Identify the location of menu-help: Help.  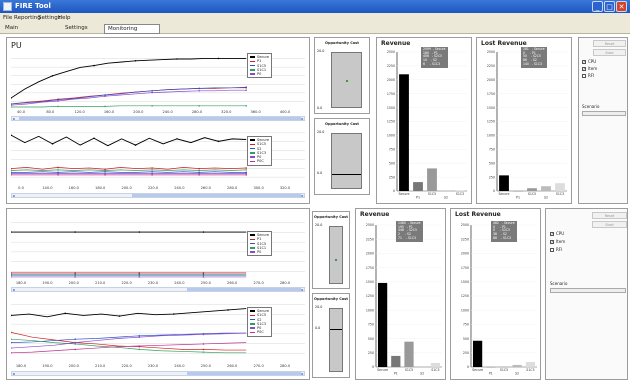
(64, 18).